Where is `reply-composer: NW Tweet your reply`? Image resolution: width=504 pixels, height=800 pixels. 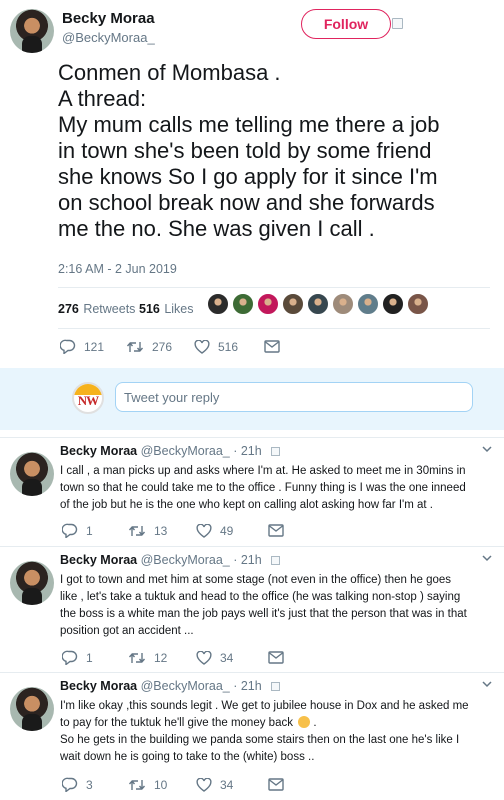 reply-composer: NW Tweet your reply is located at coordinates (252, 399).